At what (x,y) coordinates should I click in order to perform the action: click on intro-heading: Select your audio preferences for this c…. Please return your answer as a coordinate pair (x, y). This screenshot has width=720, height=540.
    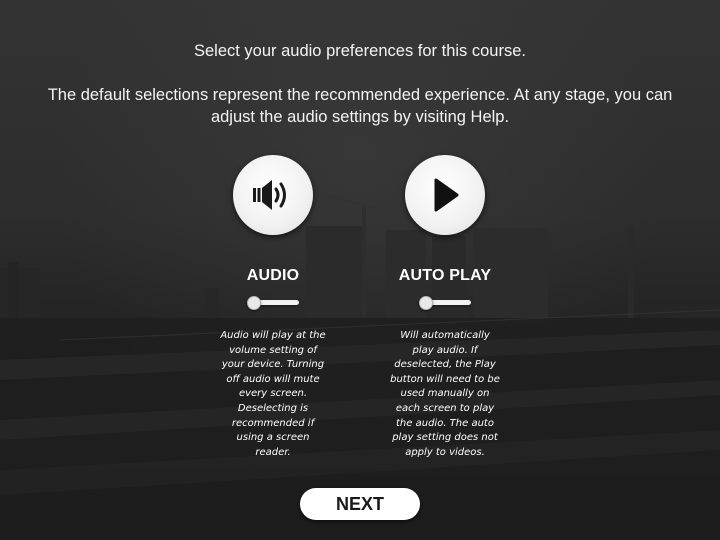
    Looking at the image, I should click on (359, 51).